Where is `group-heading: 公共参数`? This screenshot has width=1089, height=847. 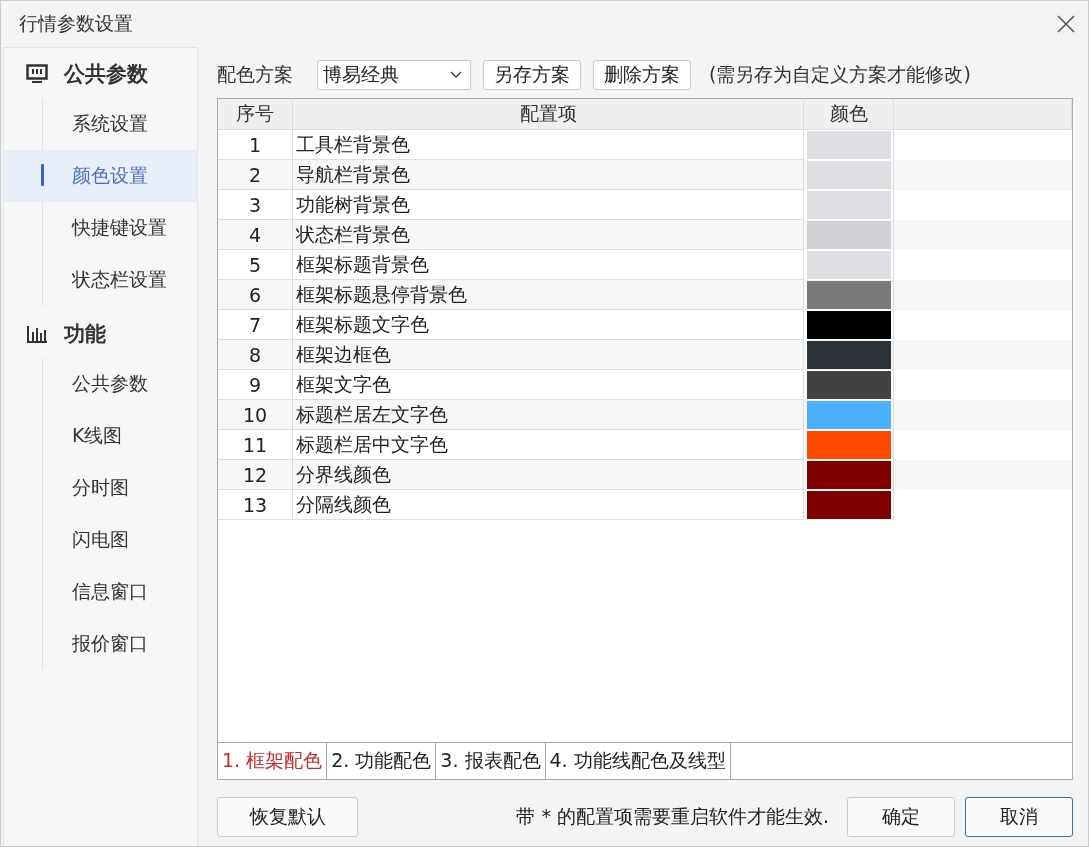
group-heading: 公共参数 is located at coordinates (106, 74).